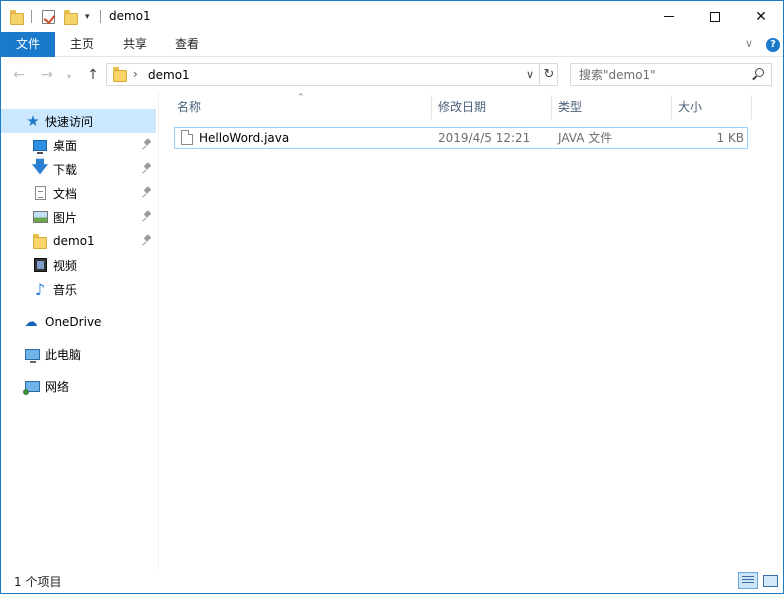 The height and width of the screenshot is (594, 784). I want to click on cloud-icon: ☁, so click(31, 322).